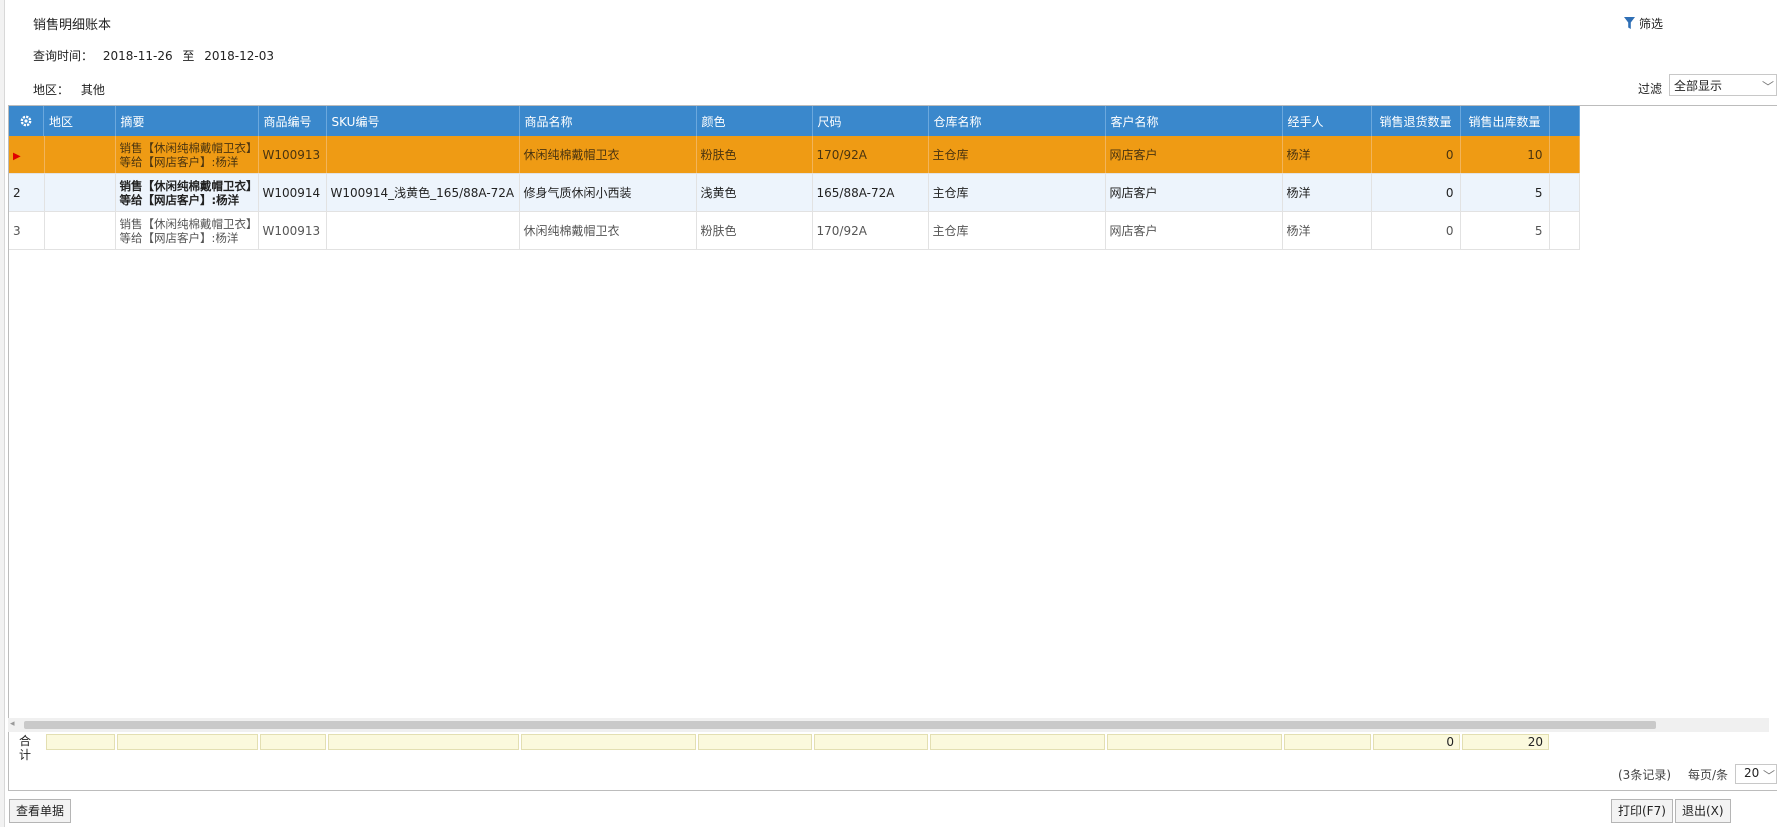 The height and width of the screenshot is (827, 1777). What do you see at coordinates (1327, 121) in the screenshot?
I see `column-header-handler: 经手人` at bounding box center [1327, 121].